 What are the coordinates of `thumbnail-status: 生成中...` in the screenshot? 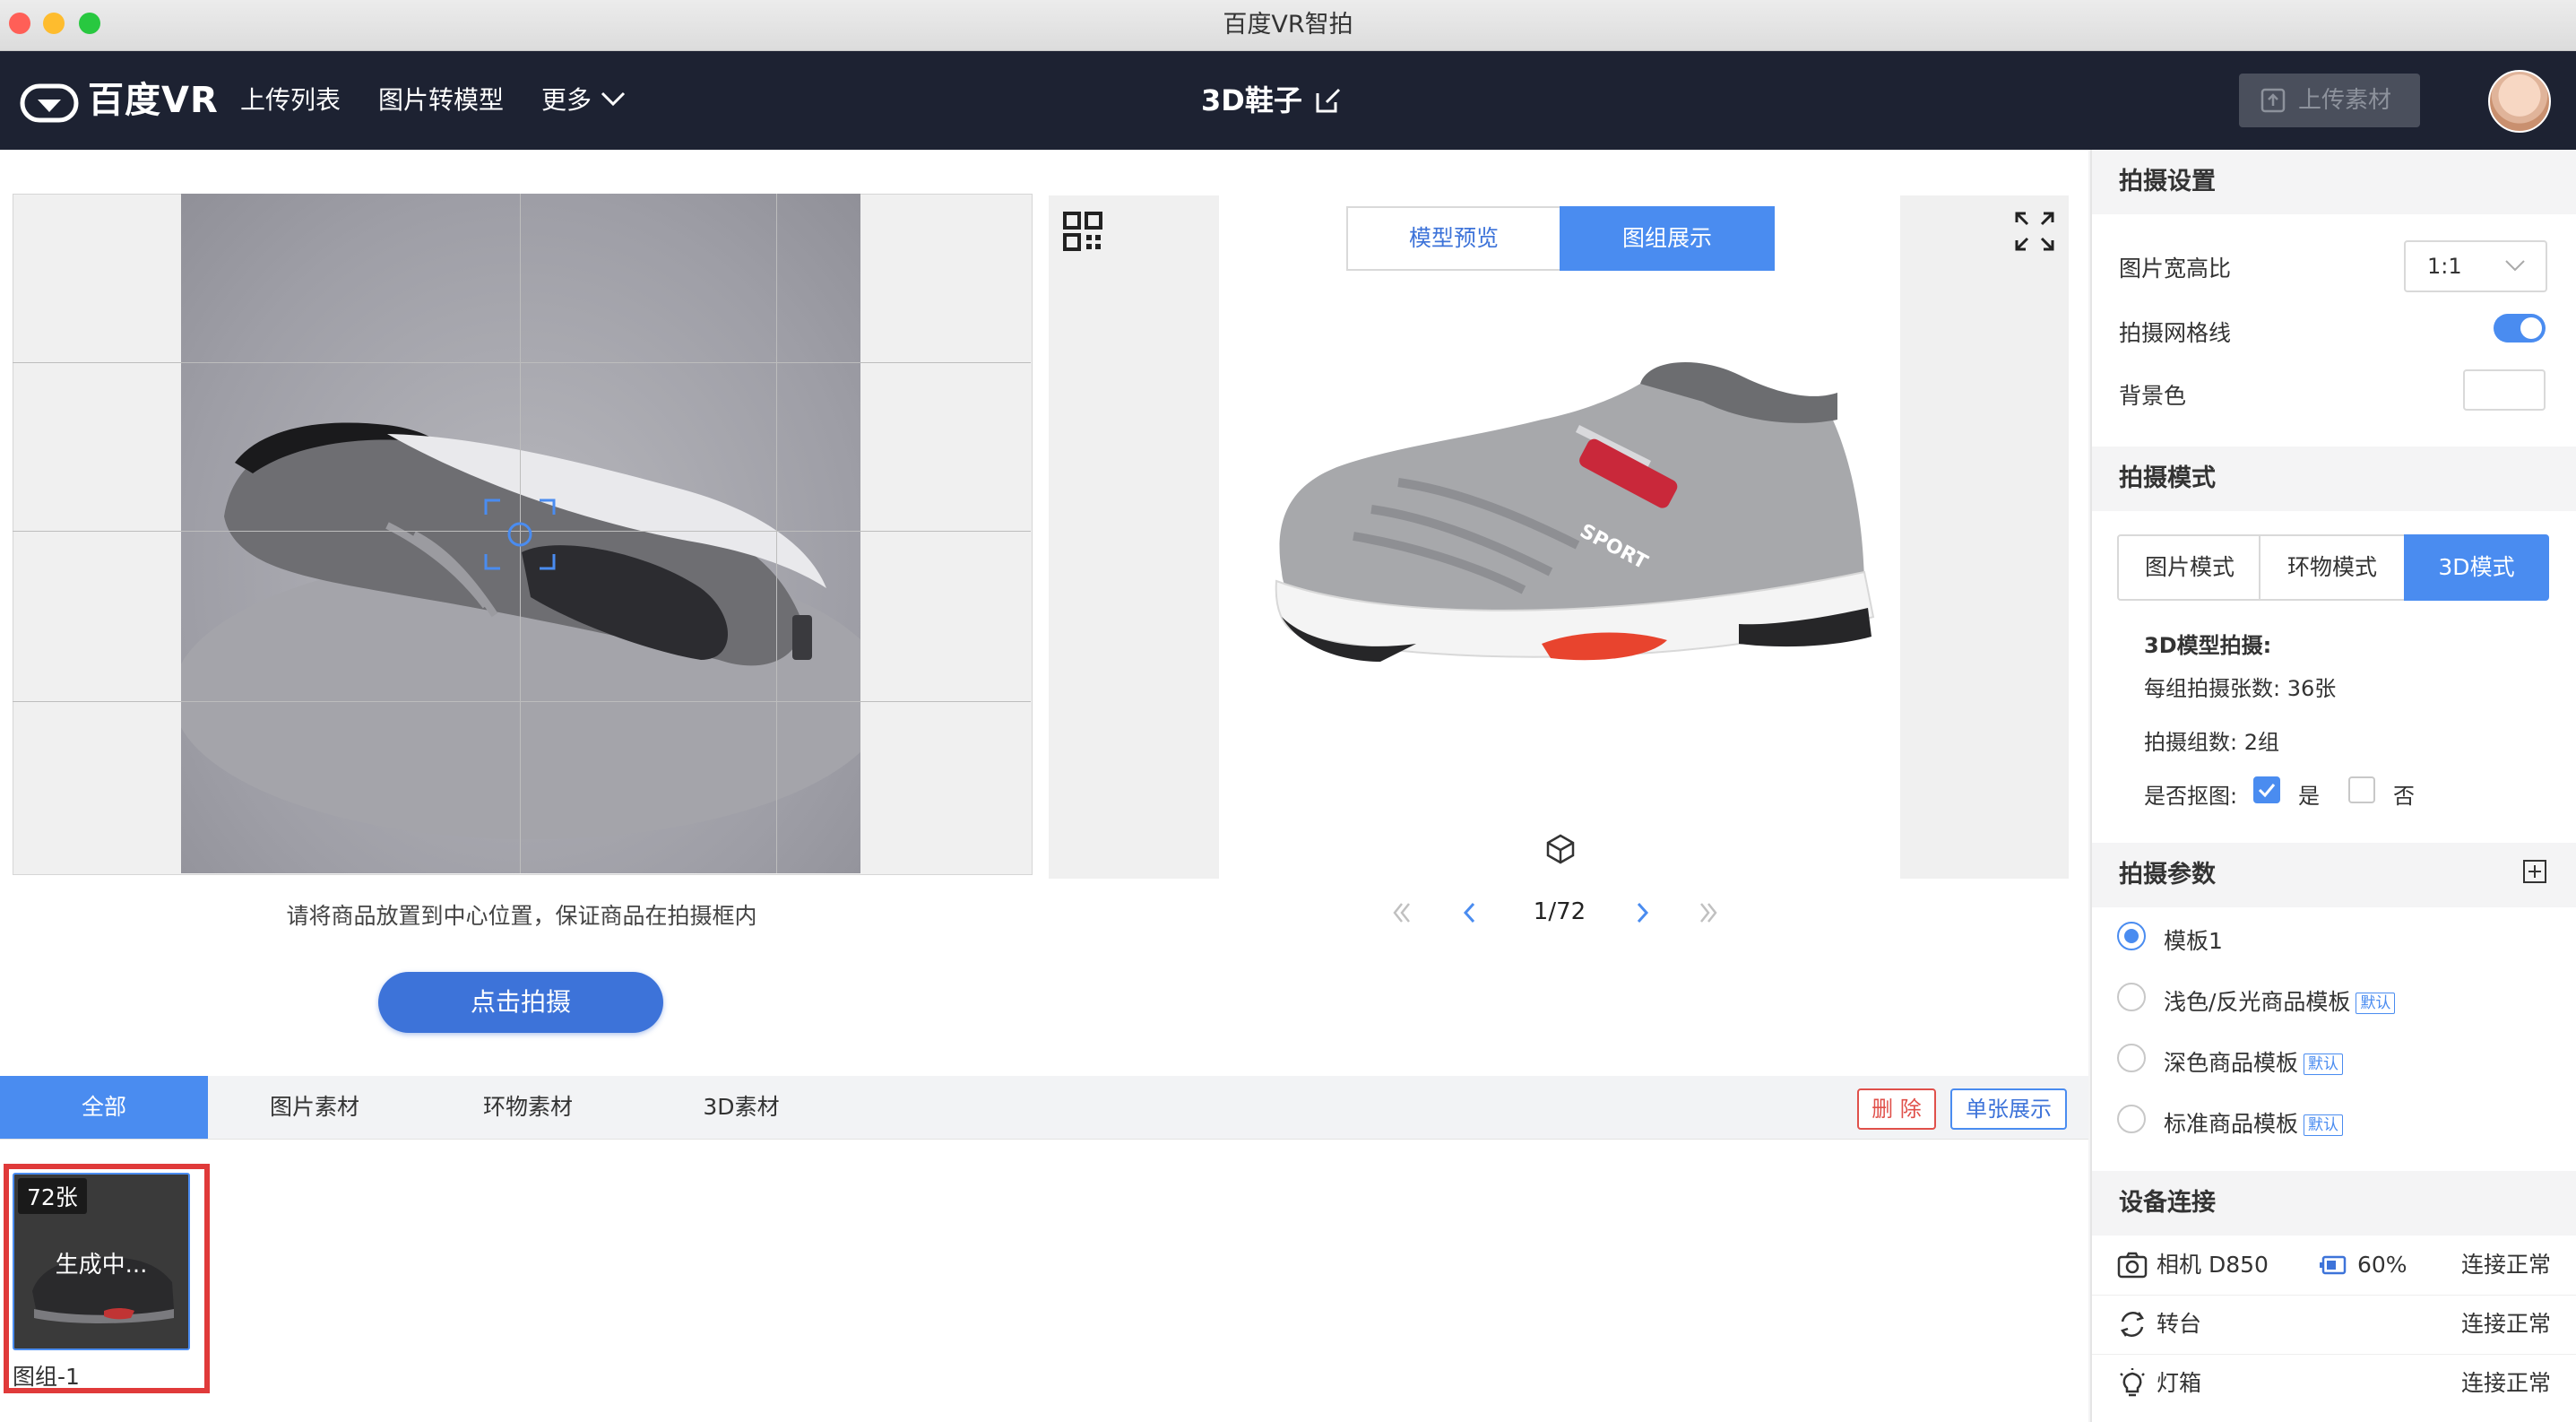 It's located at (101, 1265).